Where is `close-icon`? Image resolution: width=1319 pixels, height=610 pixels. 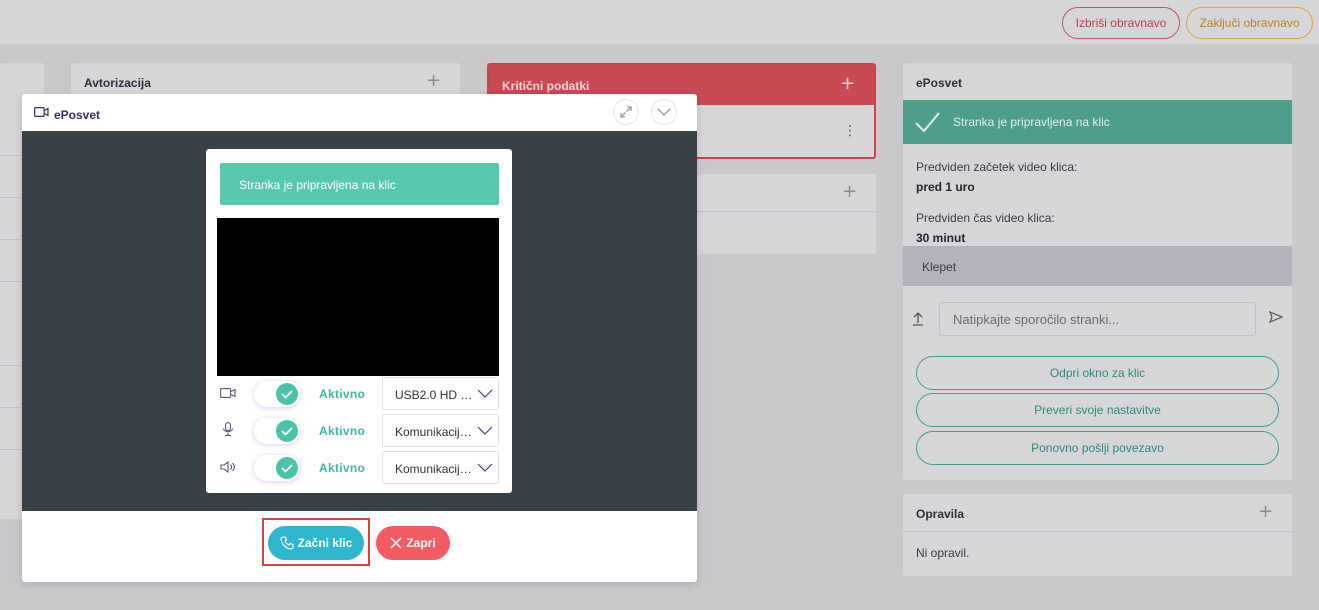
close-icon is located at coordinates (396, 543).